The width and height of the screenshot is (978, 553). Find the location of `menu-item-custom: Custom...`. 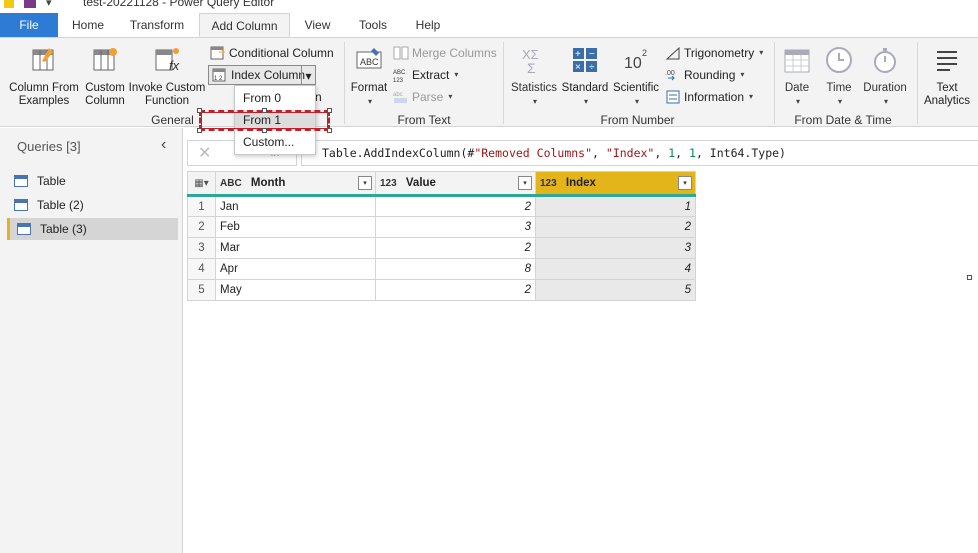

menu-item-custom: Custom... is located at coordinates (275, 142).